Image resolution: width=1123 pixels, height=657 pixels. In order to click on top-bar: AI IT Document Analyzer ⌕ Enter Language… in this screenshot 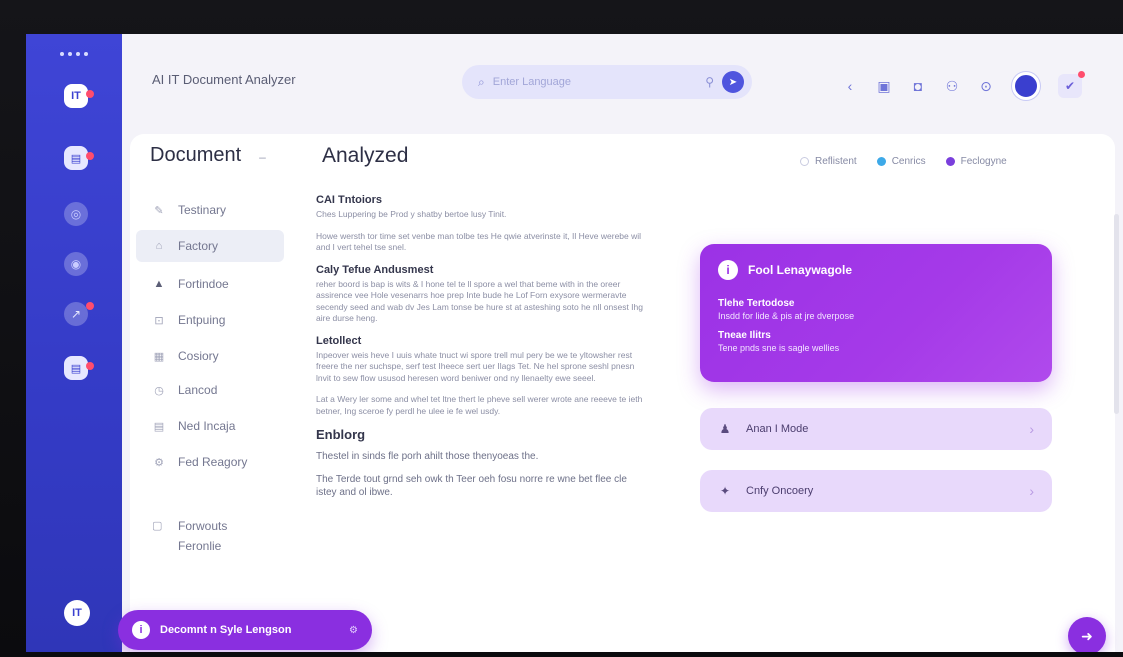, I will do `click(622, 84)`.